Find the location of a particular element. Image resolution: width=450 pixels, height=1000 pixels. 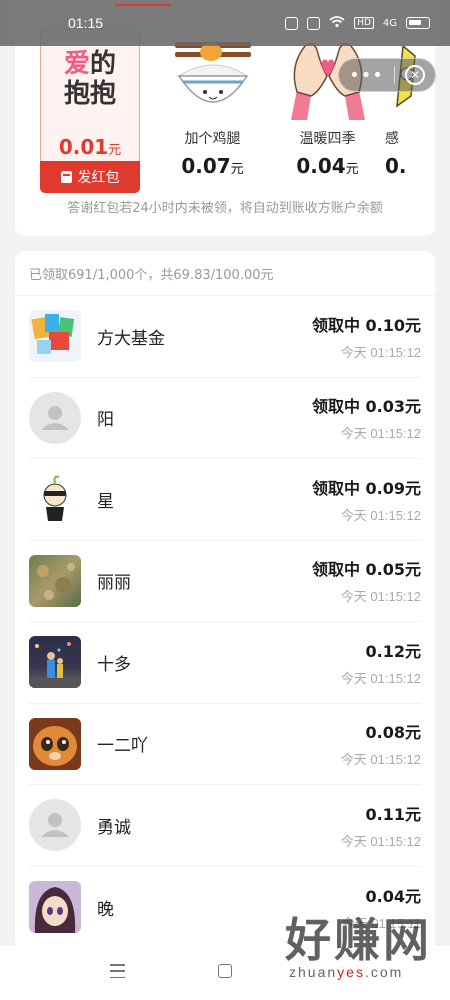

red-packet-icon is located at coordinates (66, 177).